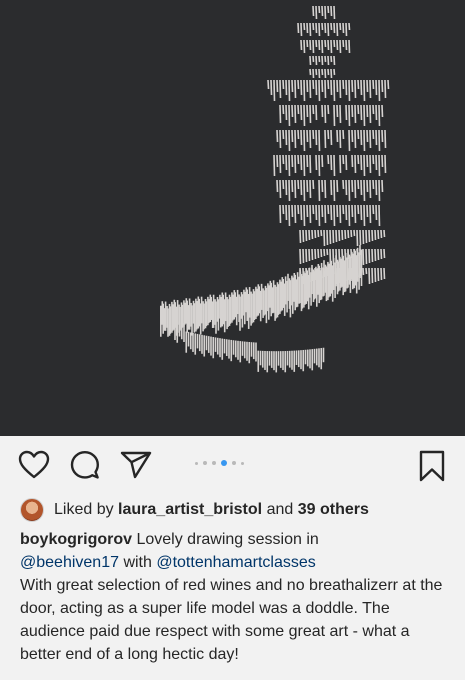  I want to click on avatar, so click(32, 510).